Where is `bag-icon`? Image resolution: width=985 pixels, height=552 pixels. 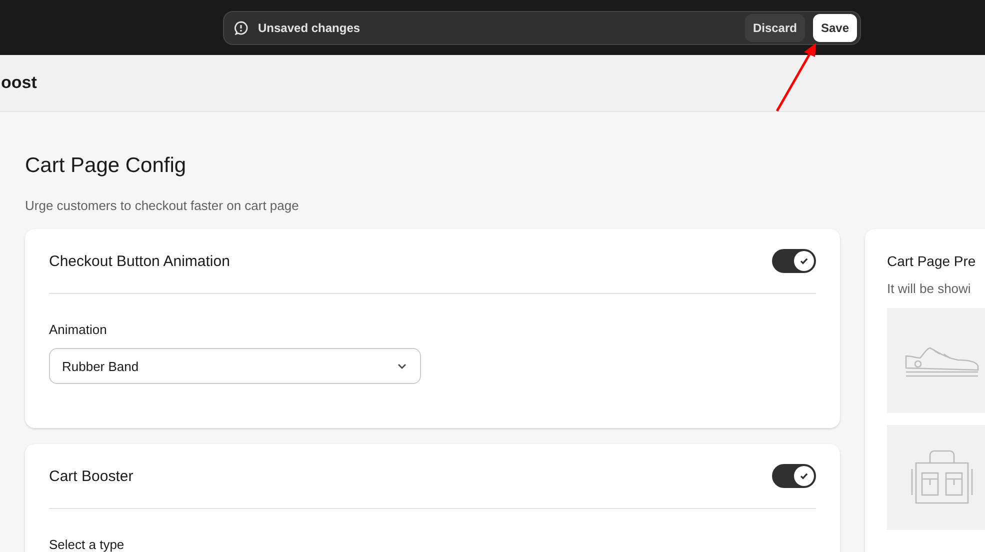
bag-icon is located at coordinates (942, 477).